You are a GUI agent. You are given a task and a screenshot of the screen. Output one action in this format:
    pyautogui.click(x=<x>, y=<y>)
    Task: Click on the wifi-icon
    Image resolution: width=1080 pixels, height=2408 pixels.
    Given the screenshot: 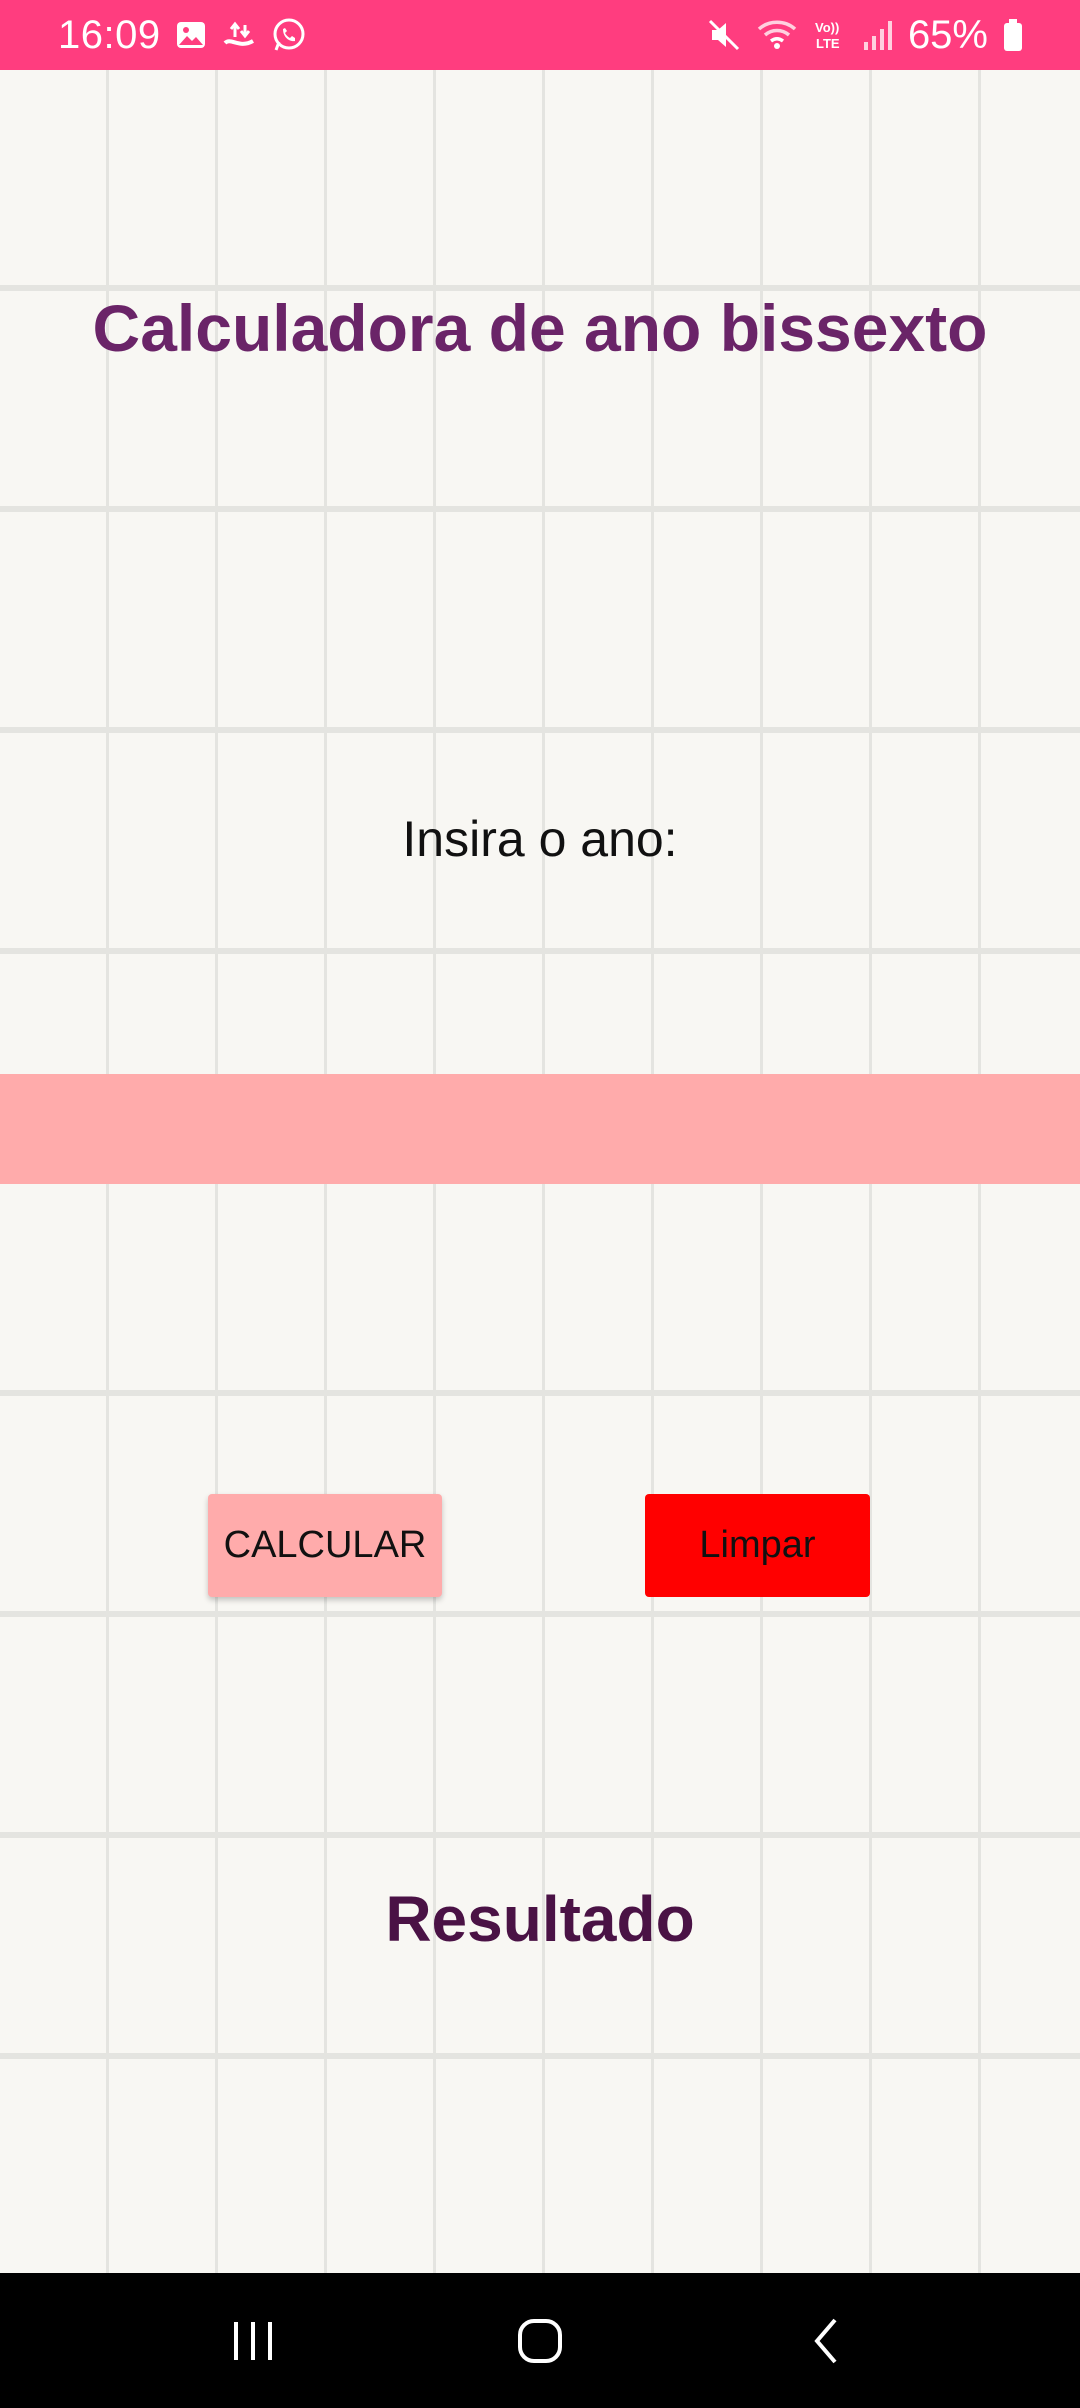 What is the action you would take?
    pyautogui.click(x=777, y=35)
    